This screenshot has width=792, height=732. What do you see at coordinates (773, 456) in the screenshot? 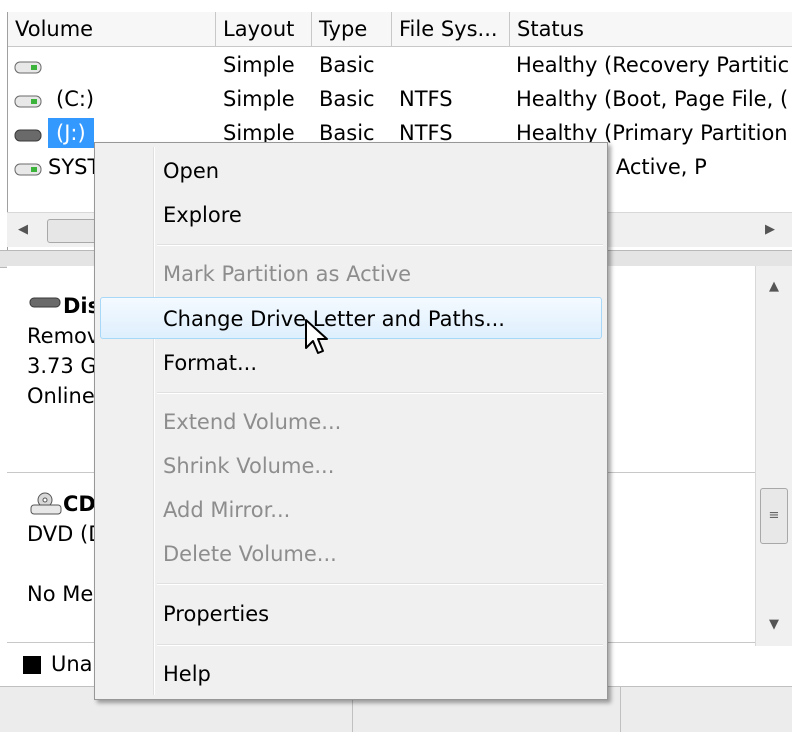
I see `vertical-scrollbar: ▲ ≡ ▼` at bounding box center [773, 456].